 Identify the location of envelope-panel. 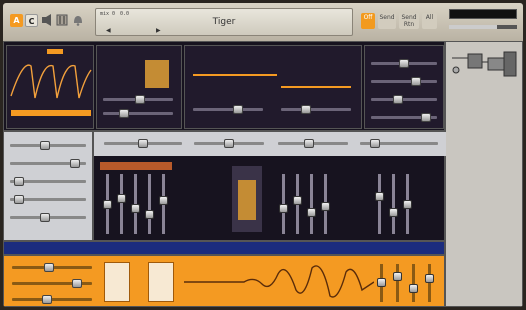
(404, 87).